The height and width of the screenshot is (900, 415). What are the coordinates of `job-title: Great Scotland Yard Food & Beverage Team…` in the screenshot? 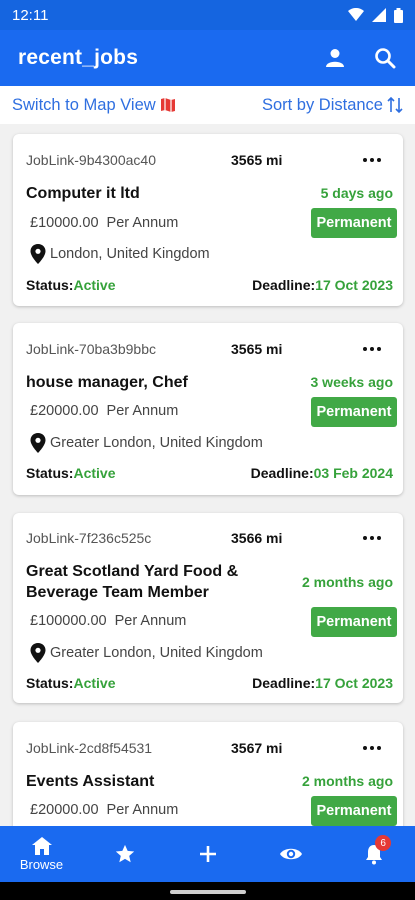 It's located at (132, 582).